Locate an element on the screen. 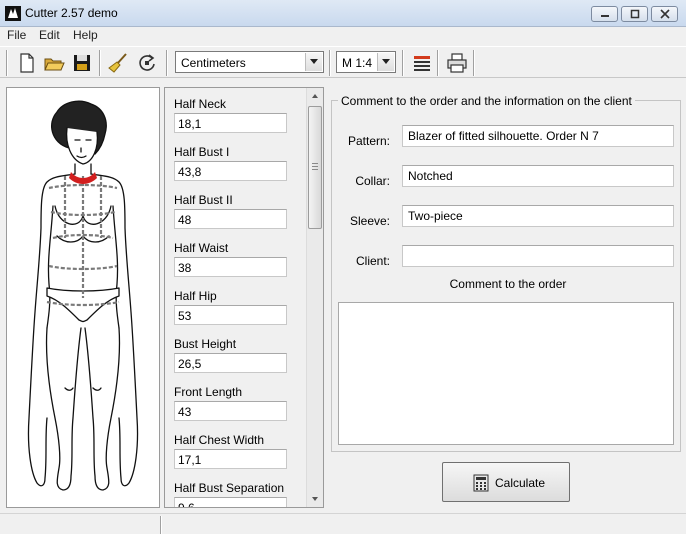 The height and width of the screenshot is (534, 686). calculator-icon is located at coordinates (481, 483).